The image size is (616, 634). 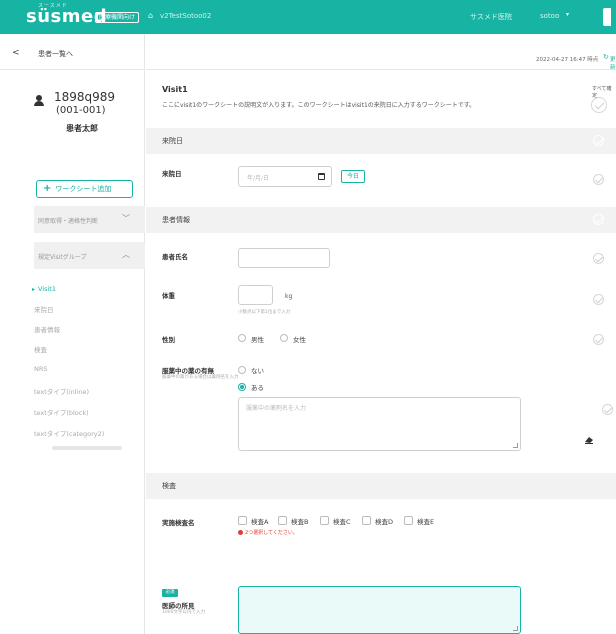 I want to click on user-menu: sotoo, so click(x=549, y=16).